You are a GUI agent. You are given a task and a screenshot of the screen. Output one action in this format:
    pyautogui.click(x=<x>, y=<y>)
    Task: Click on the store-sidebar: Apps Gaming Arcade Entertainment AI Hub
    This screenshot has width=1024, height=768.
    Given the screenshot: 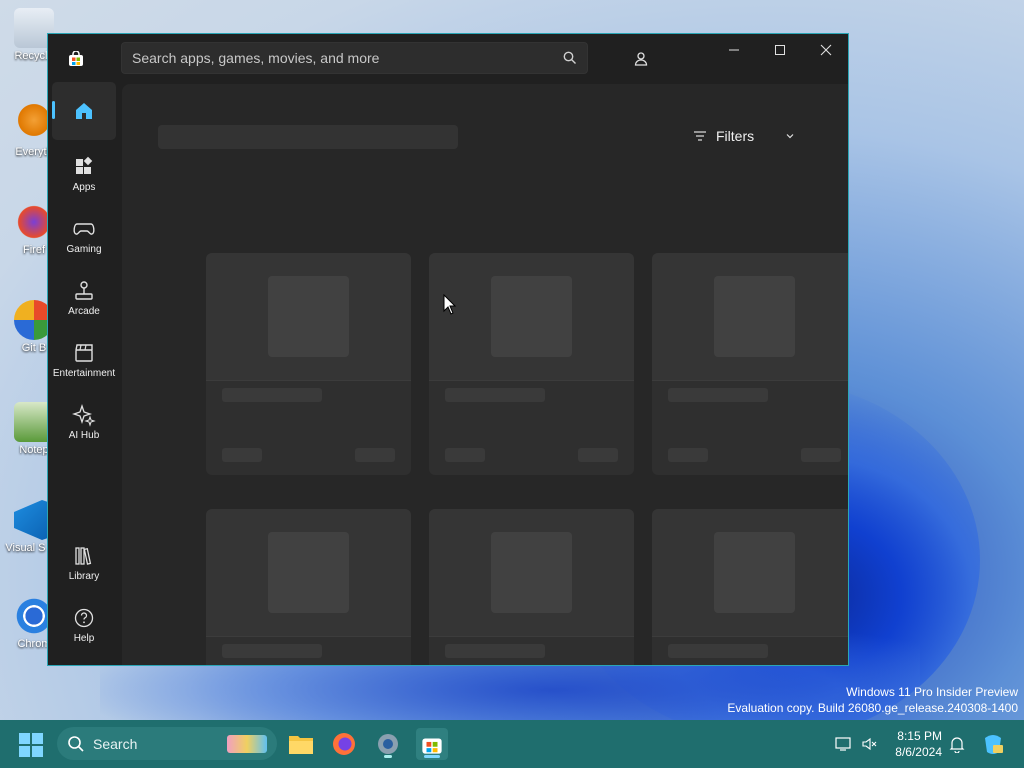 What is the action you would take?
    pyautogui.click(x=85, y=373)
    